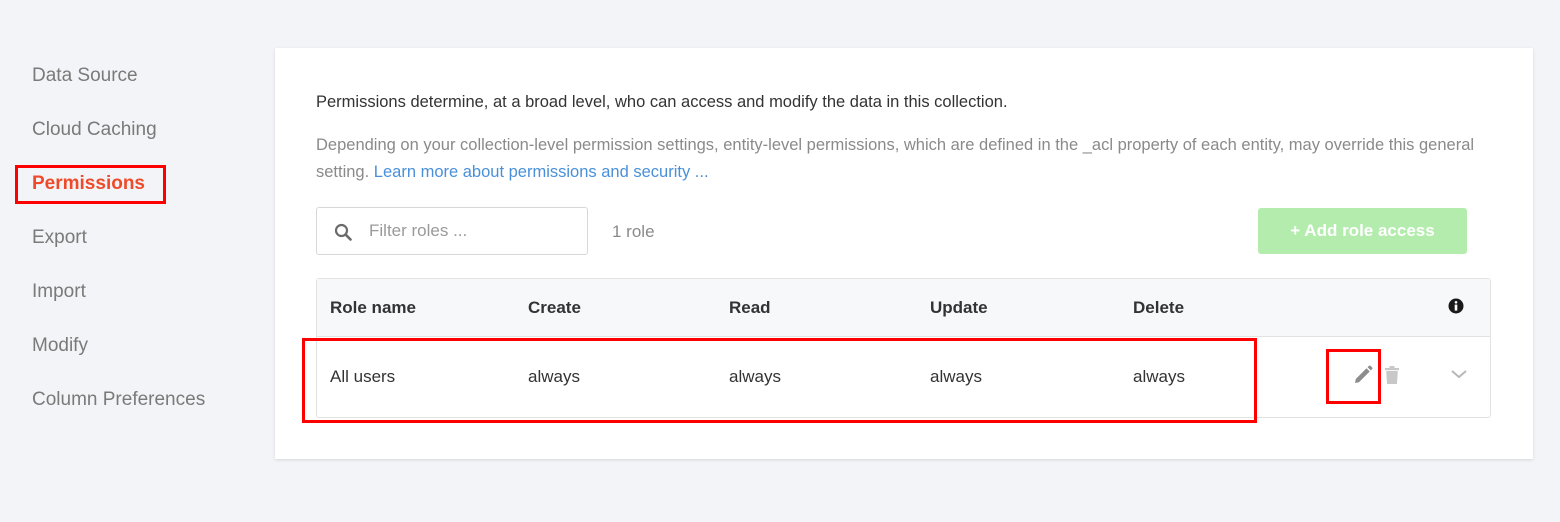 Image resolution: width=1560 pixels, height=522 pixels. What do you see at coordinates (373, 308) in the screenshot?
I see `column-header-role-name: Role name` at bounding box center [373, 308].